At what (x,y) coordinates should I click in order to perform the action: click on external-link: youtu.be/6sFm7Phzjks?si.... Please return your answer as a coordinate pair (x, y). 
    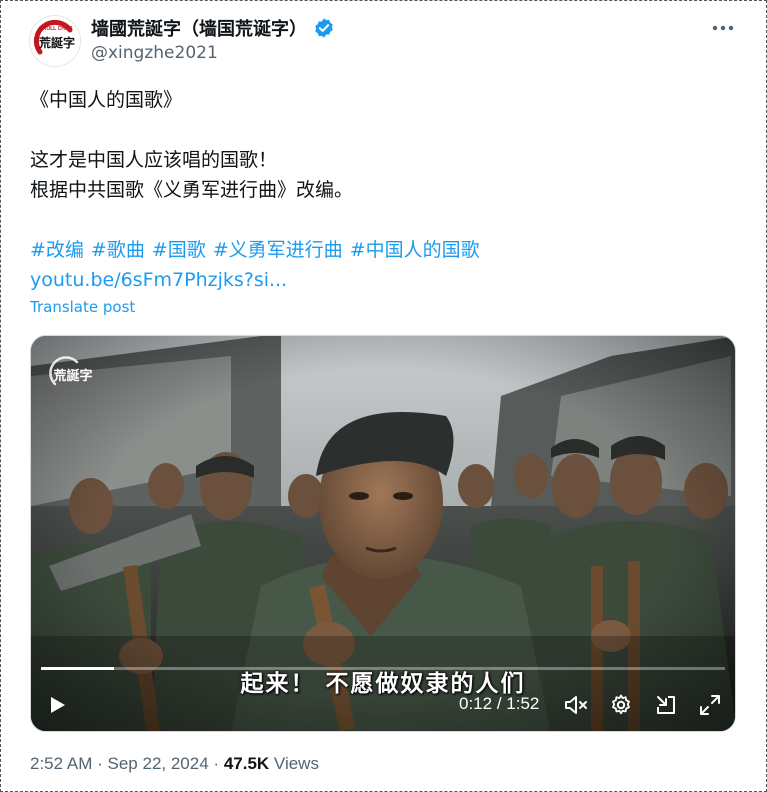
    Looking at the image, I should click on (158, 280).